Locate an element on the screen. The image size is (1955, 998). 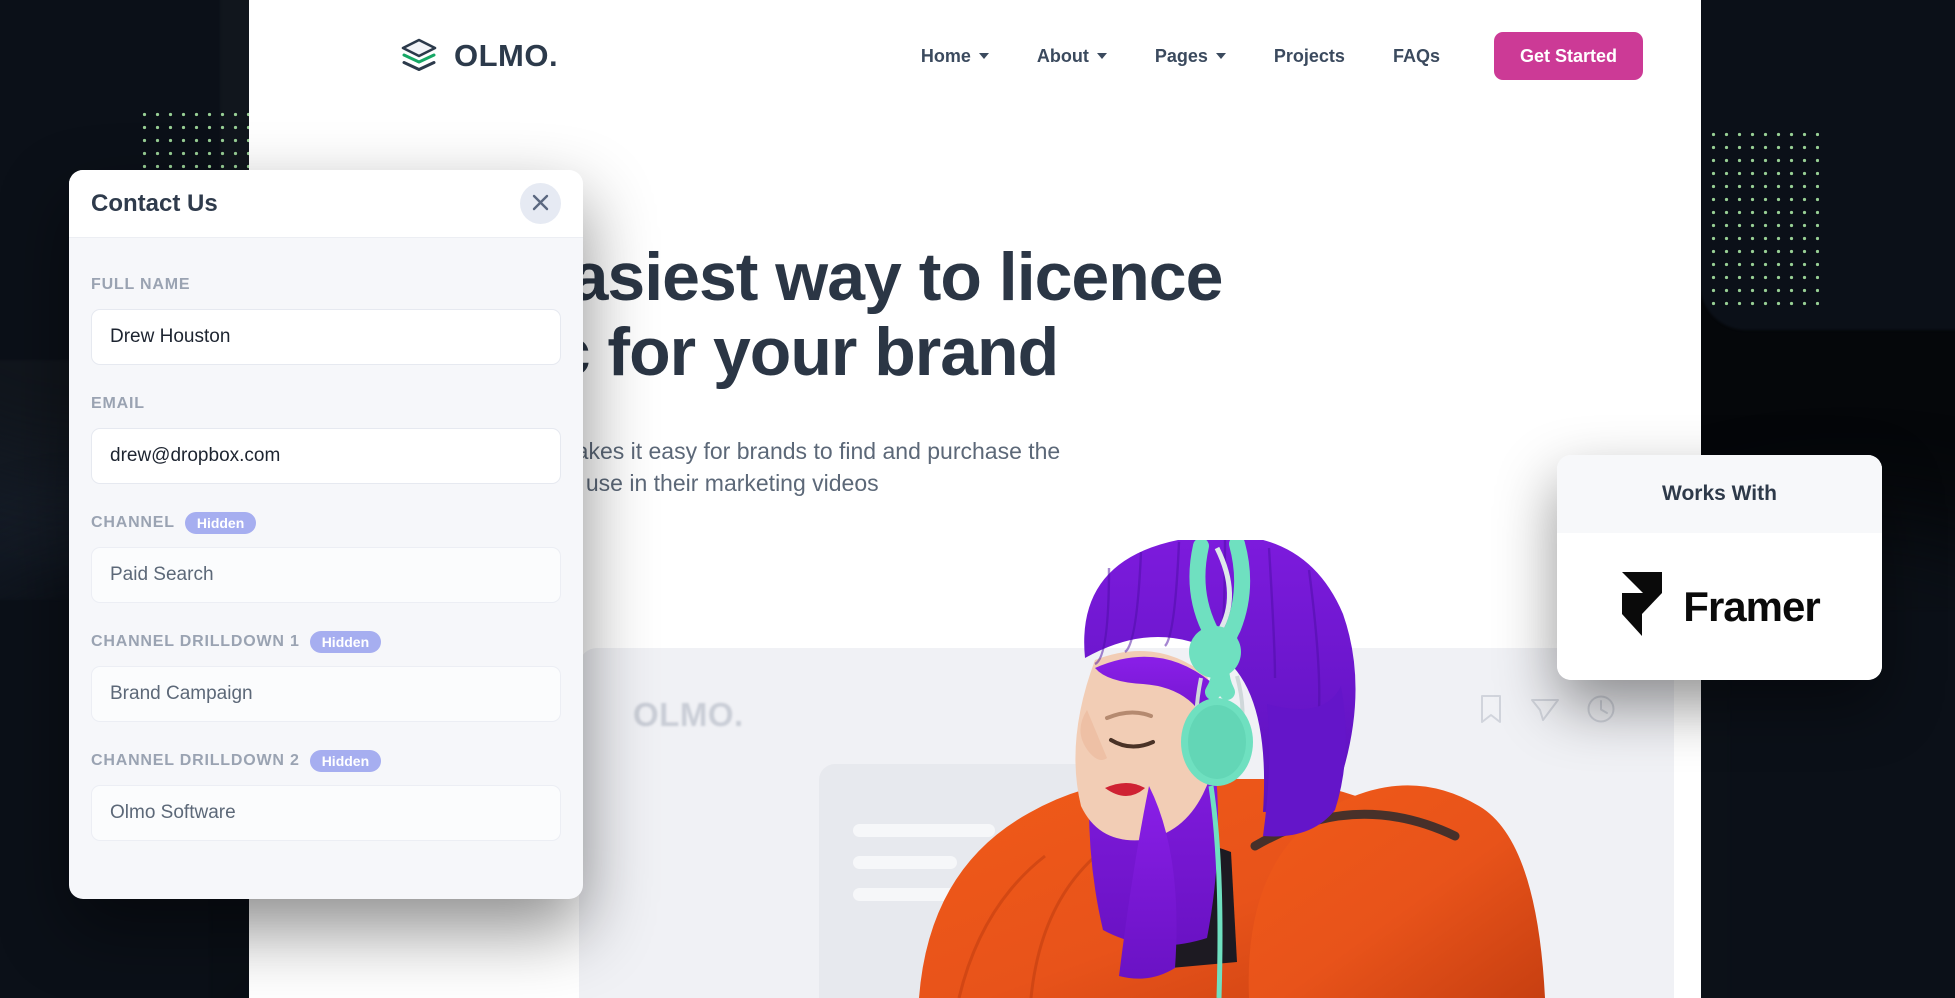
clock-icon is located at coordinates (1601, 709).